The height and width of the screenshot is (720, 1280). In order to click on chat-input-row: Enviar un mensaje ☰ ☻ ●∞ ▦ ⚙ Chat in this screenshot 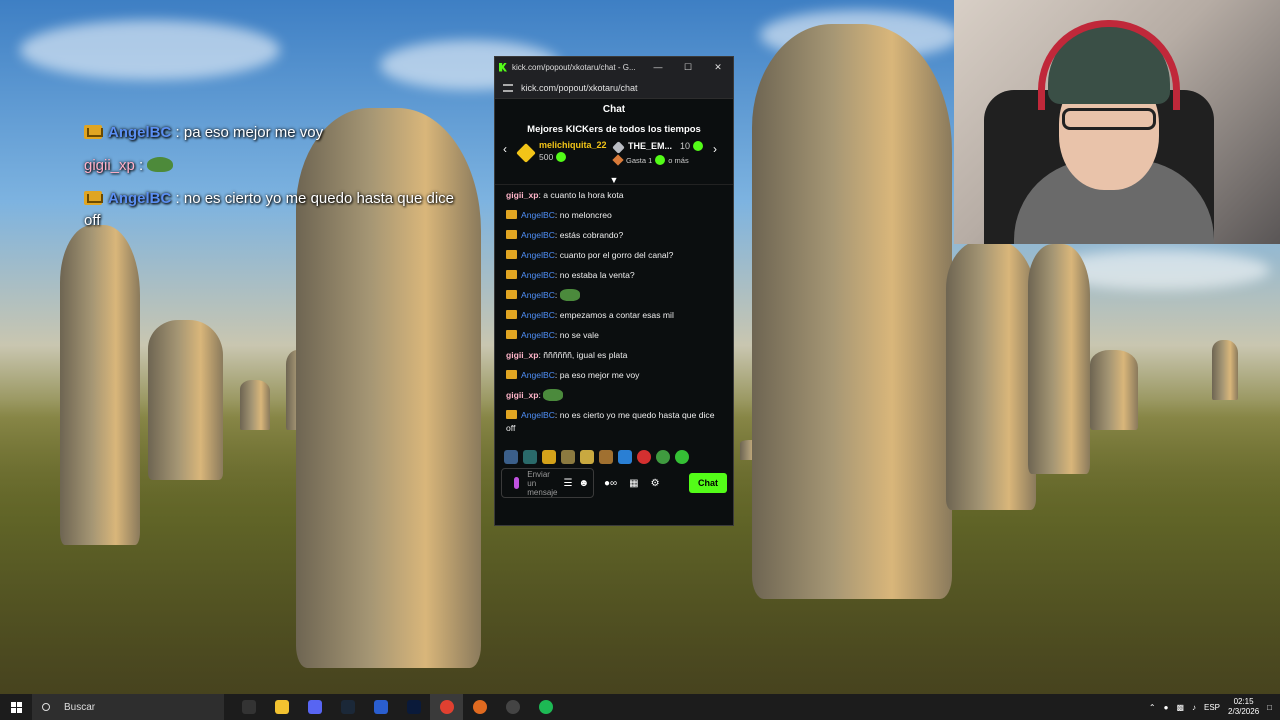, I will do `click(614, 483)`.